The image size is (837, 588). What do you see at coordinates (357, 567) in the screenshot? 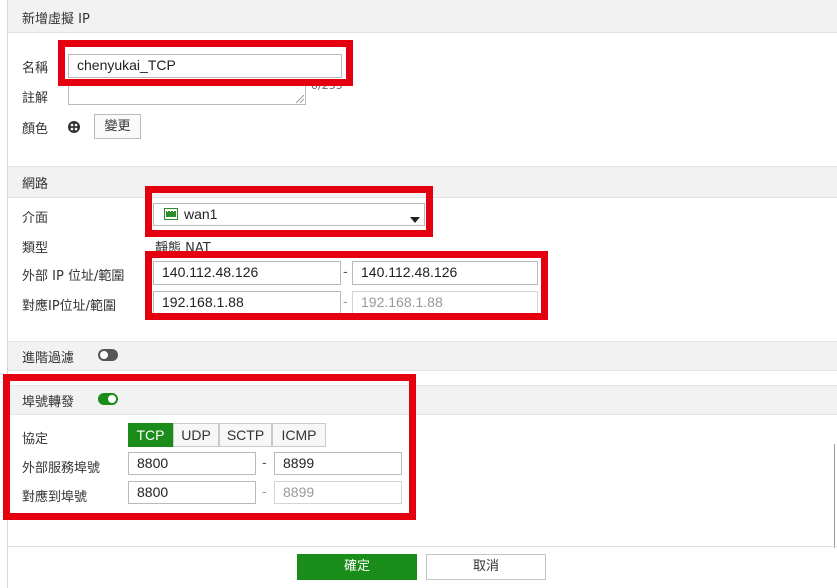
I see `ok-button: 確定` at bounding box center [357, 567].